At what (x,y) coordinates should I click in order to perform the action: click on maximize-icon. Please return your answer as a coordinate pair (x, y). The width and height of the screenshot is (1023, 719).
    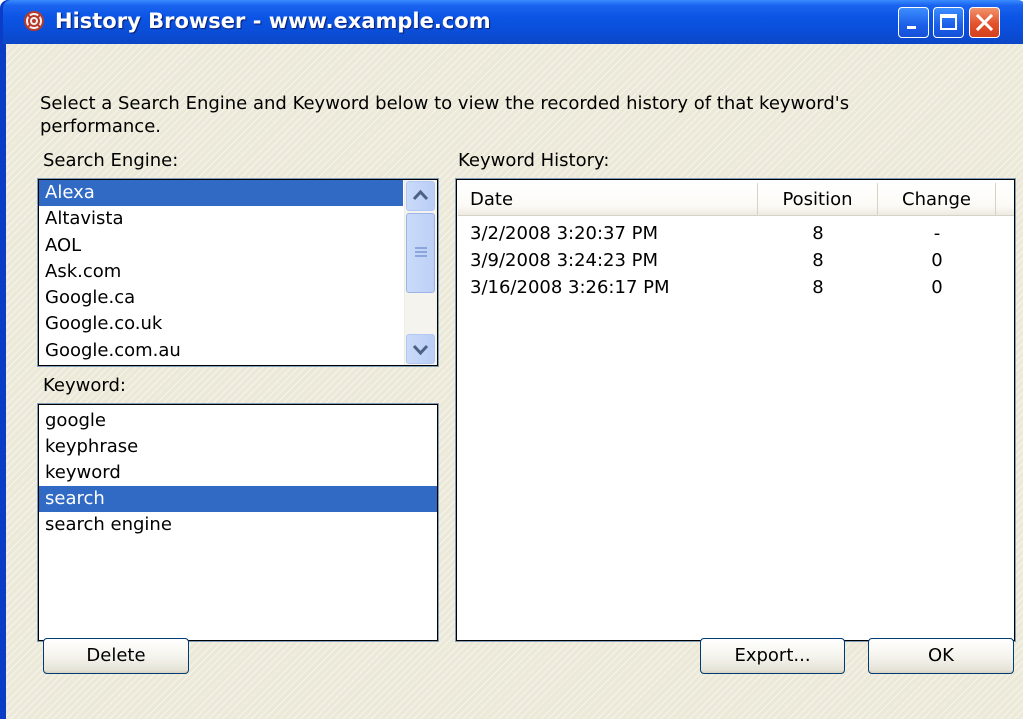
    Looking at the image, I should click on (948, 22).